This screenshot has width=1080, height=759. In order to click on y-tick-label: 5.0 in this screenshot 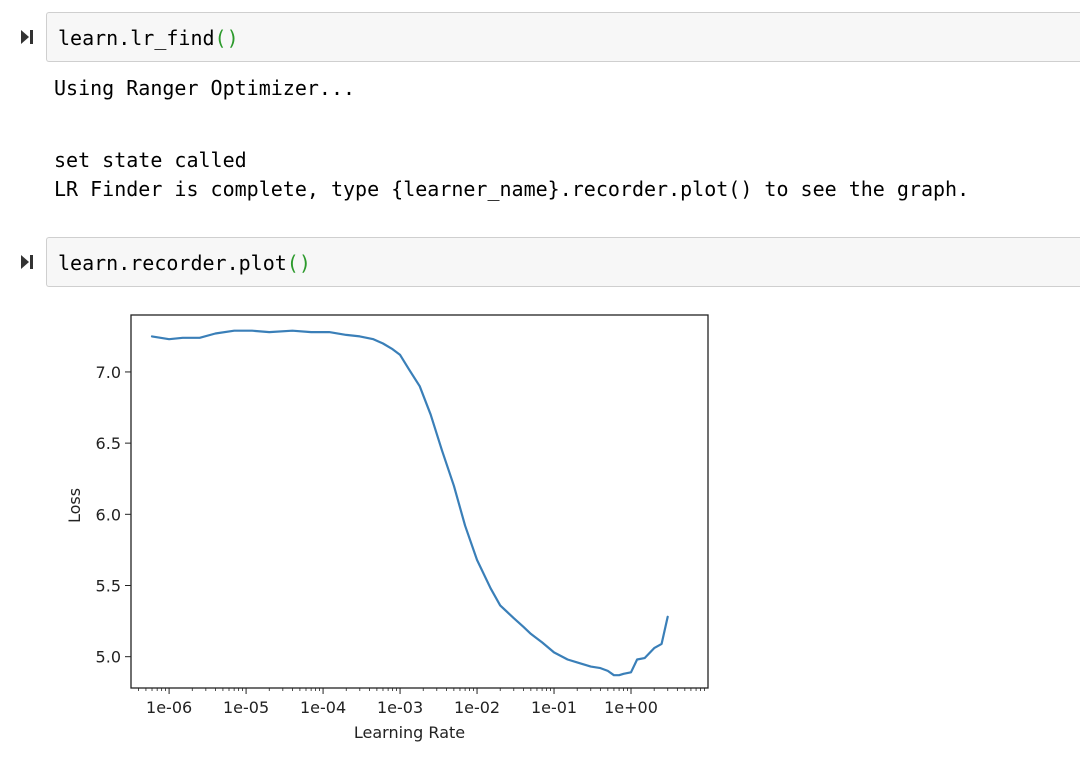, I will do `click(108, 657)`.